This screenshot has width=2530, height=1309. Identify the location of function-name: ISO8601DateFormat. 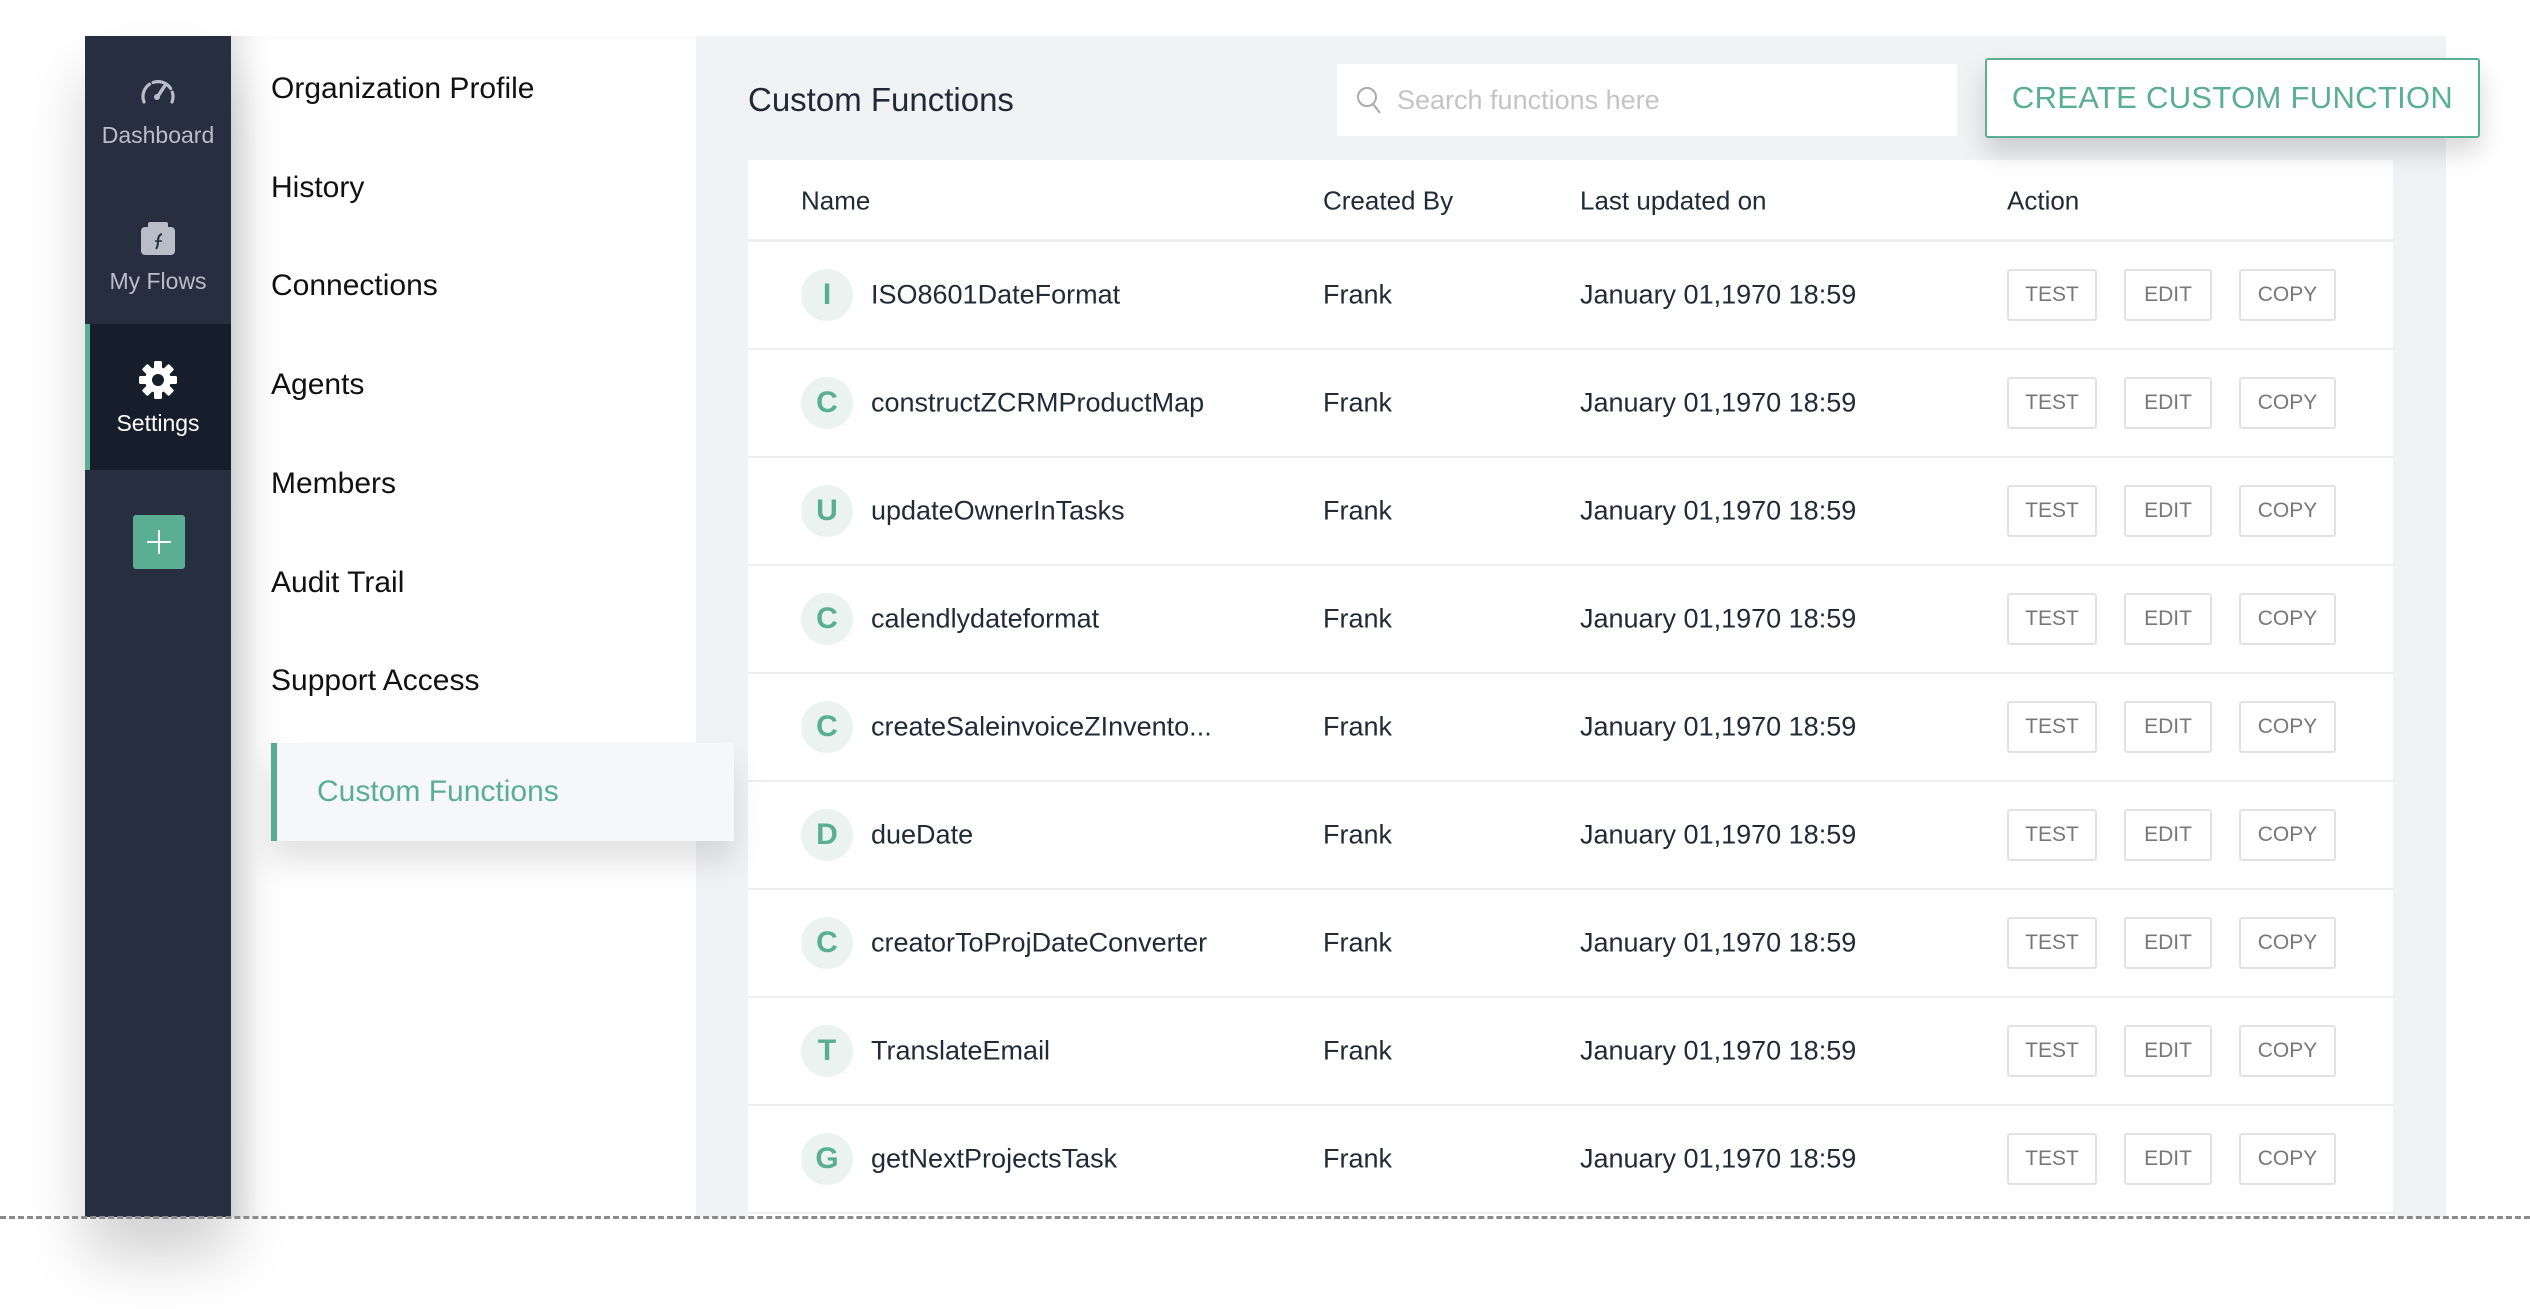
(995, 295).